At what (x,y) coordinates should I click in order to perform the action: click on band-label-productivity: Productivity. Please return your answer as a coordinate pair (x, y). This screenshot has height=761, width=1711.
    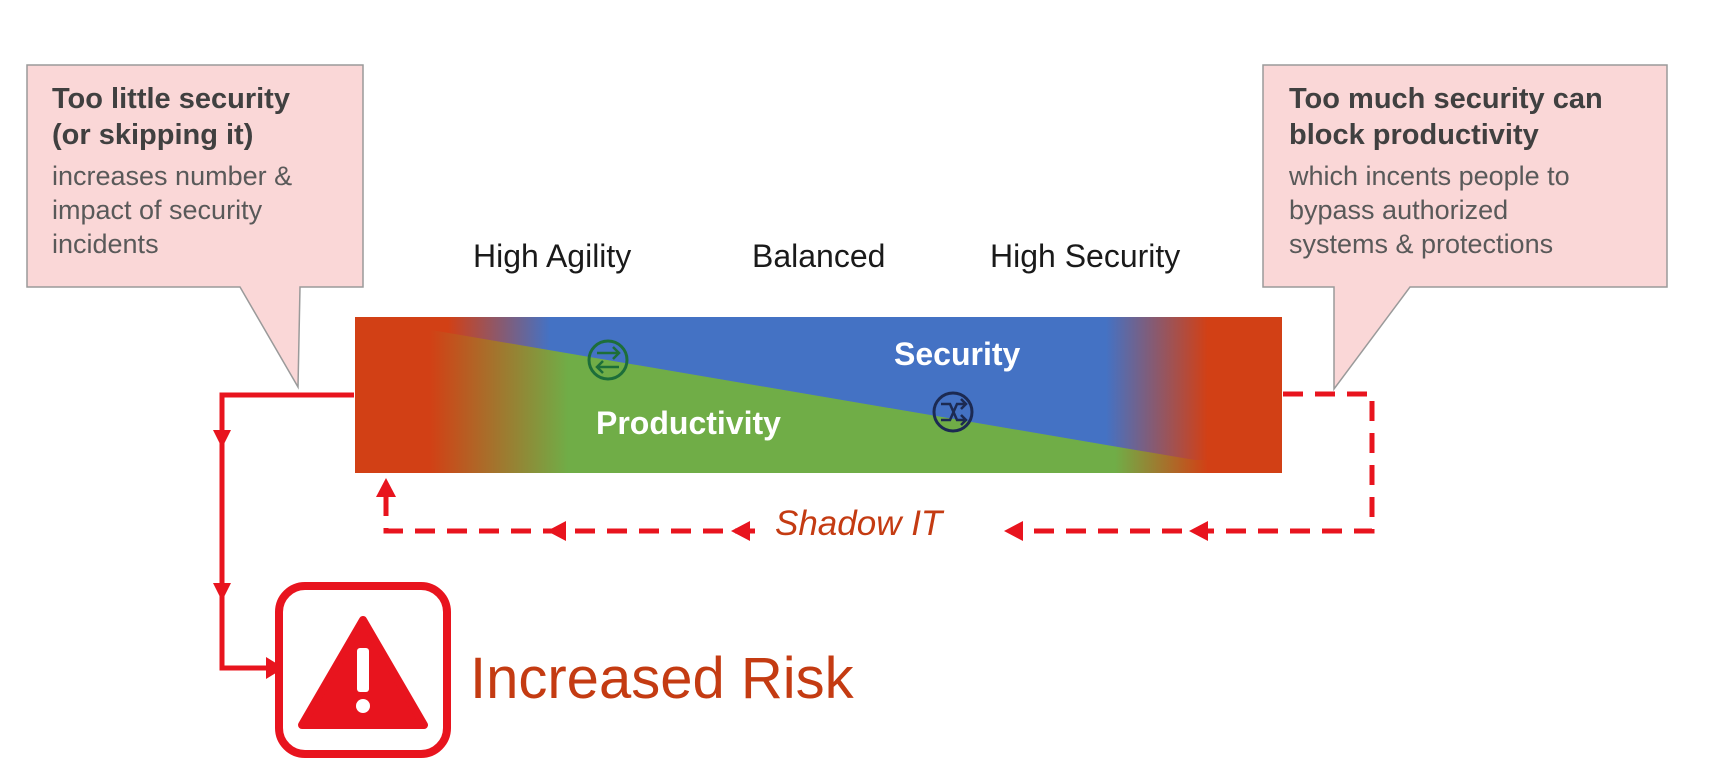
    Looking at the image, I should click on (688, 423).